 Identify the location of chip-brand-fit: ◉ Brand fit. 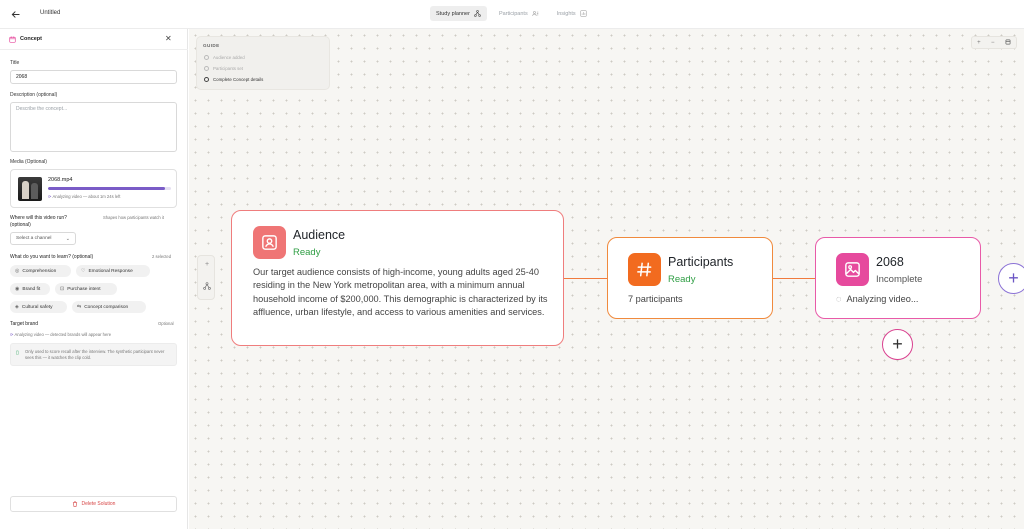
(30, 289).